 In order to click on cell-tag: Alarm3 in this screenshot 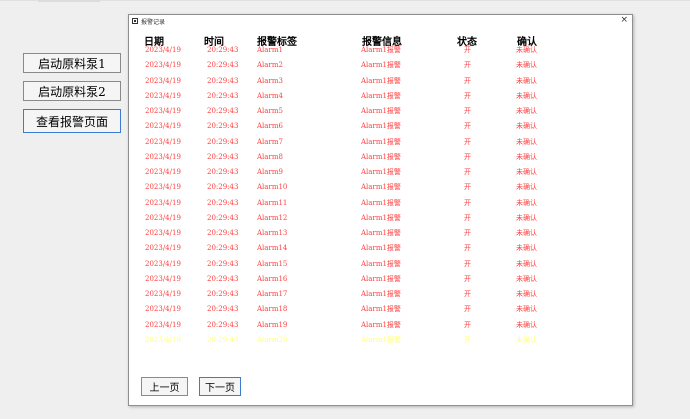, I will do `click(270, 80)`.